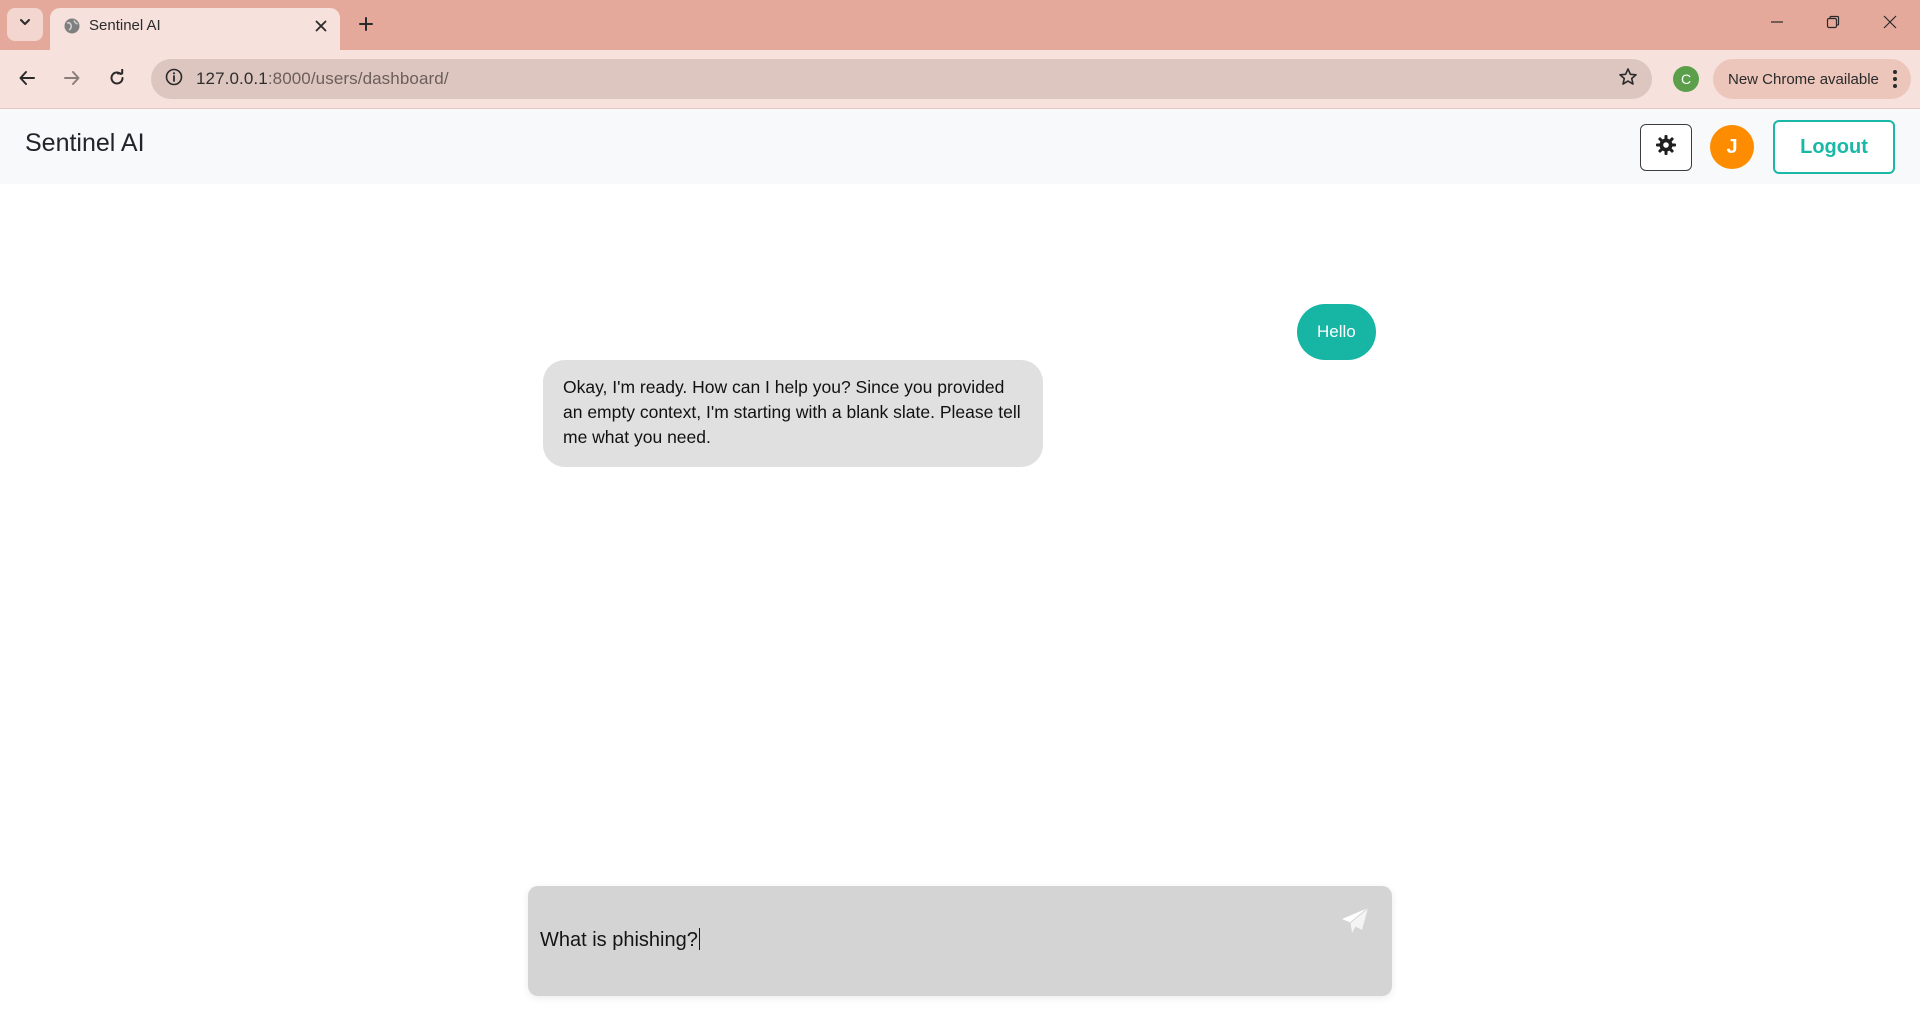 This screenshot has width=1920, height=1020. I want to click on gear-icon, so click(1666, 147).